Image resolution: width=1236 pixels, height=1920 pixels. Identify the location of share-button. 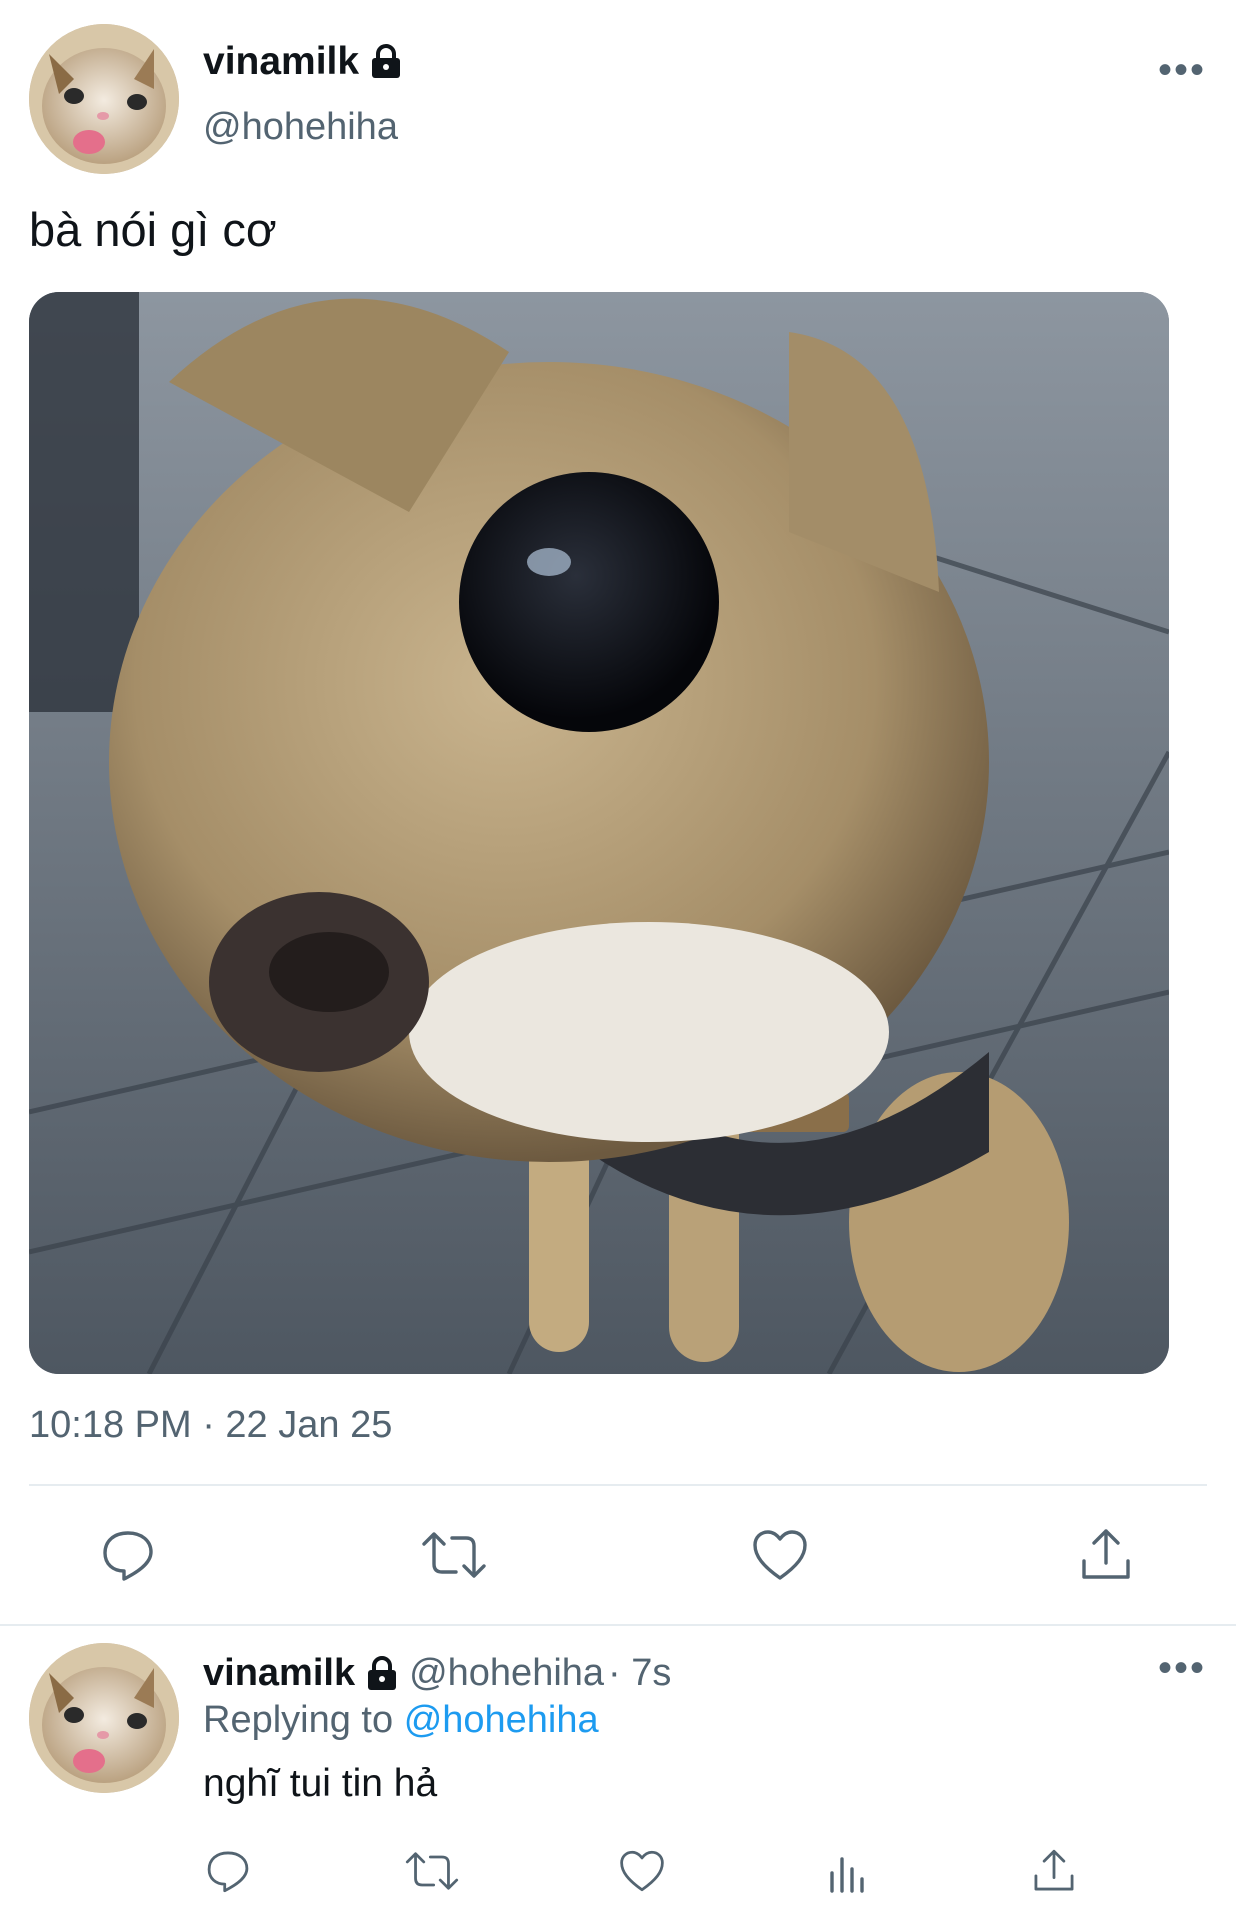
(1106, 1555).